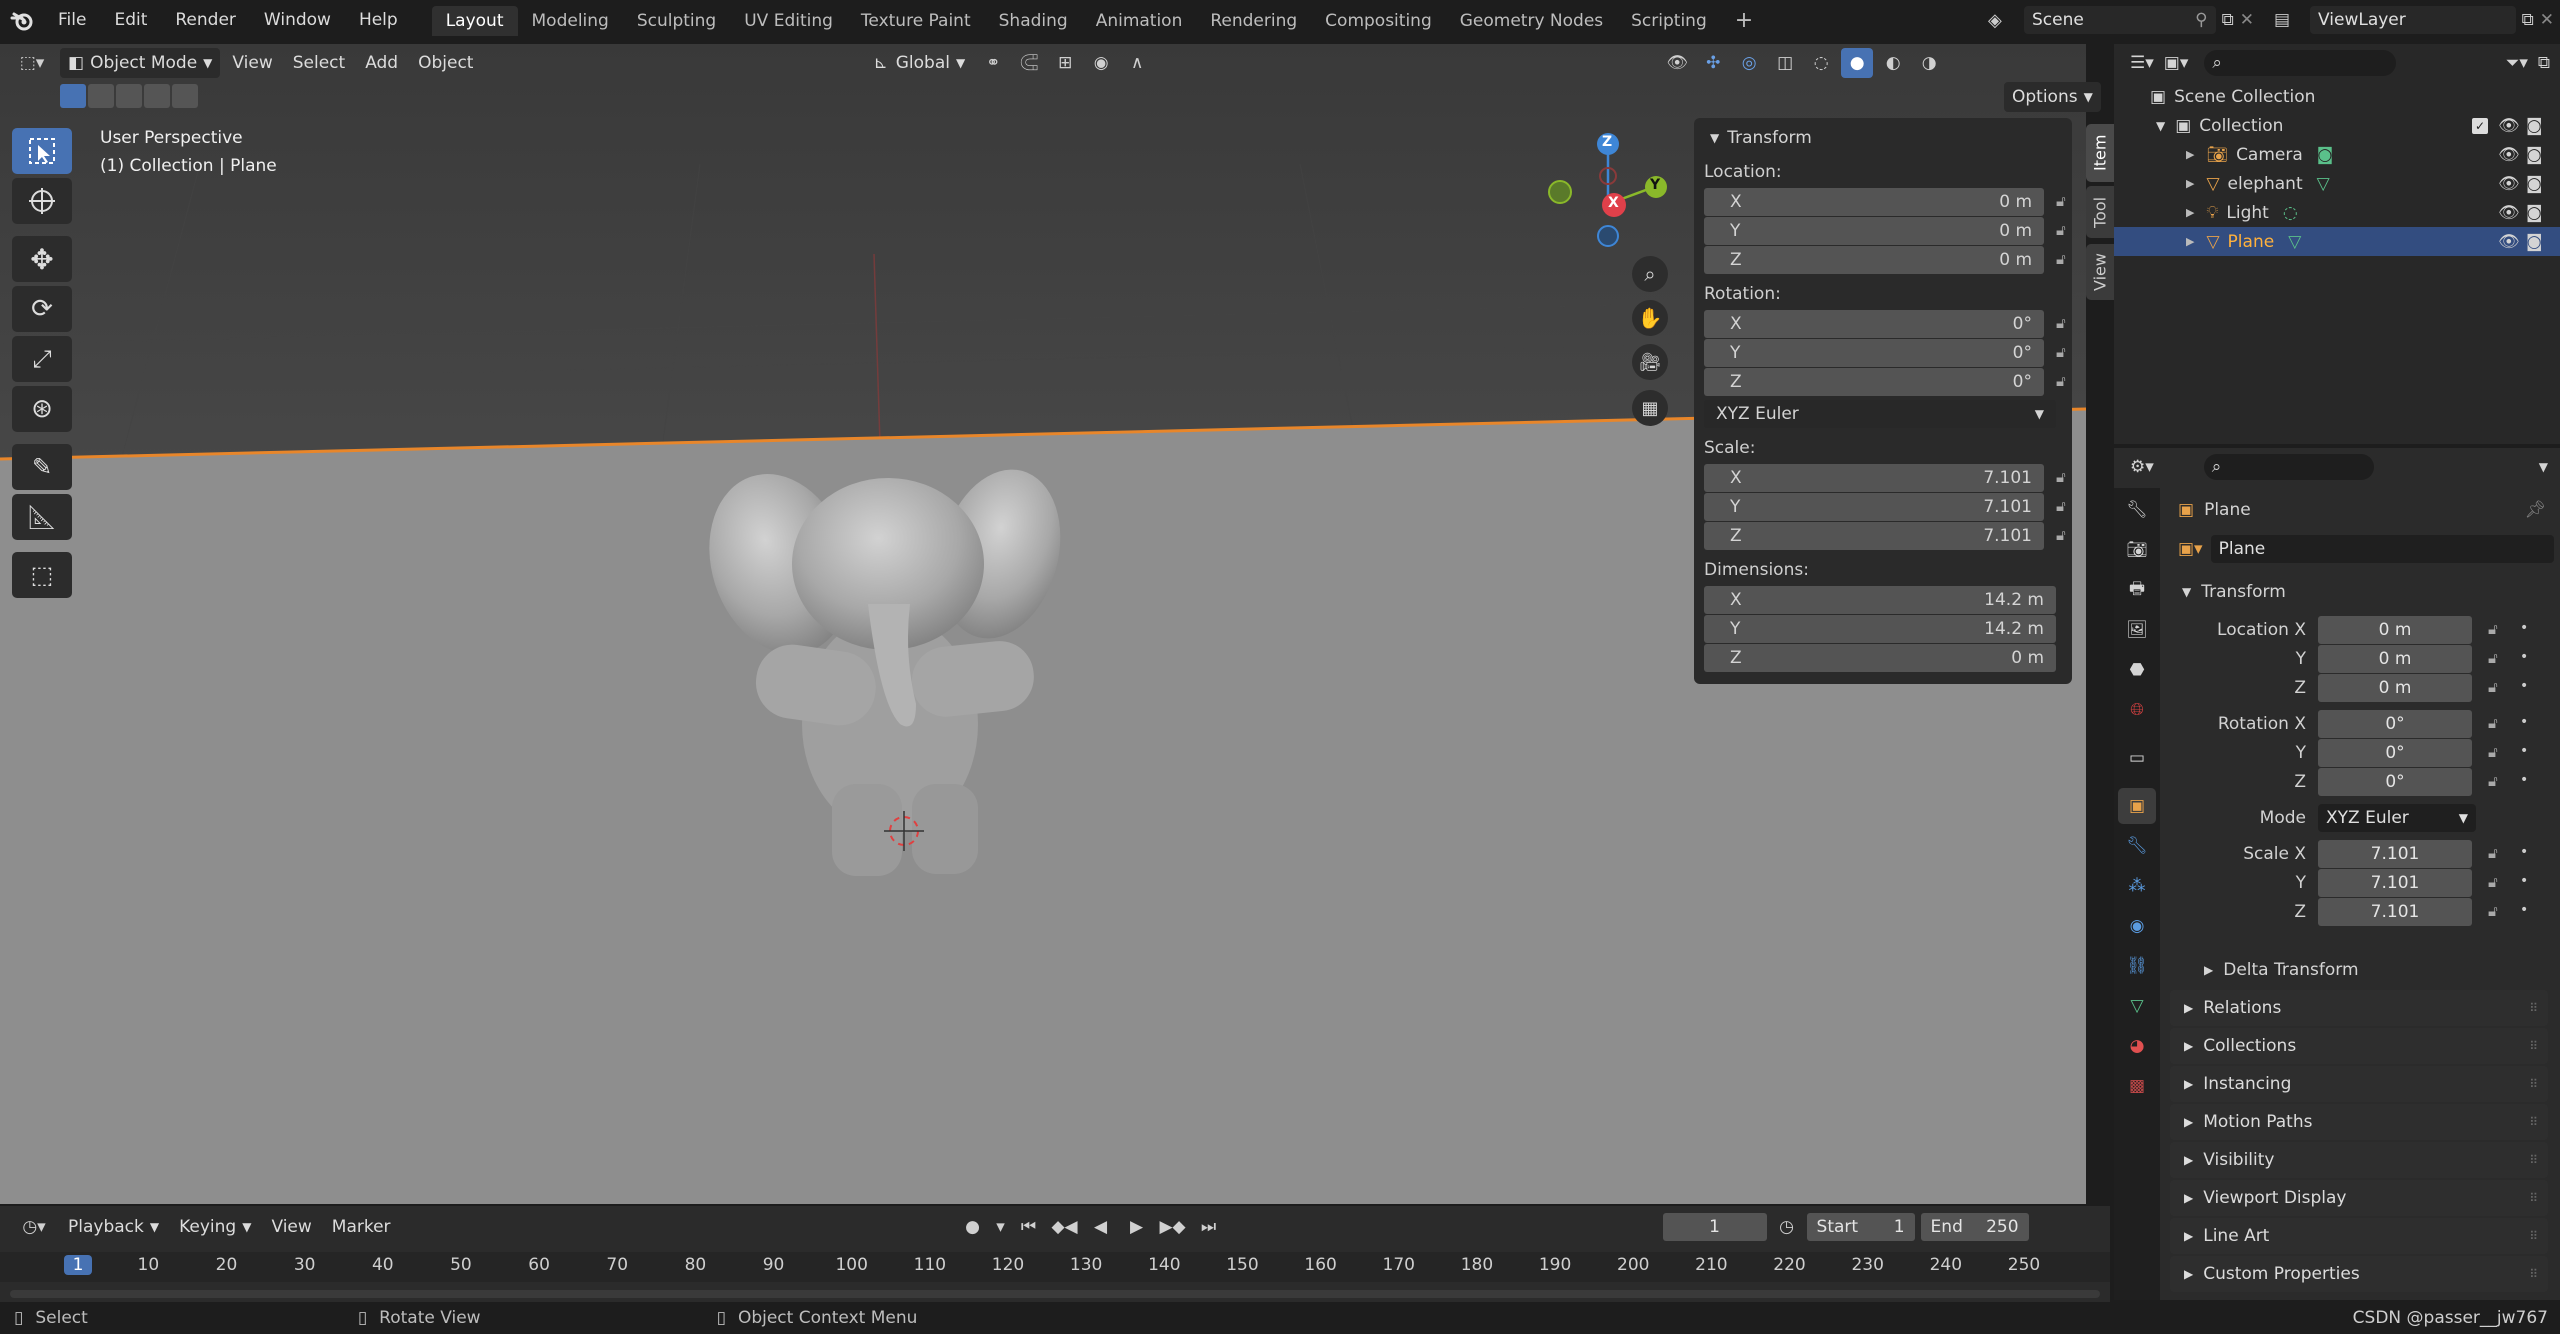  I want to click on annotate-tool-icon: ✎, so click(42, 467).